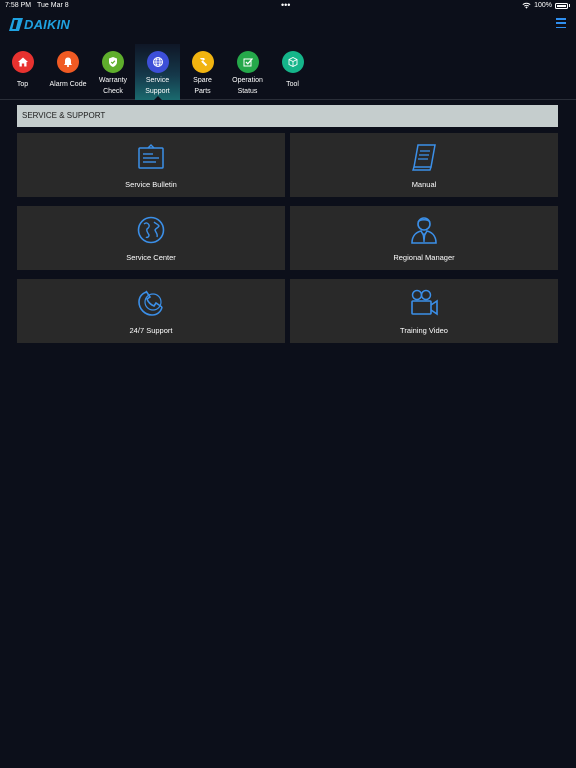 This screenshot has width=576, height=768. I want to click on nav-item-tool: Tool, so click(292, 72).